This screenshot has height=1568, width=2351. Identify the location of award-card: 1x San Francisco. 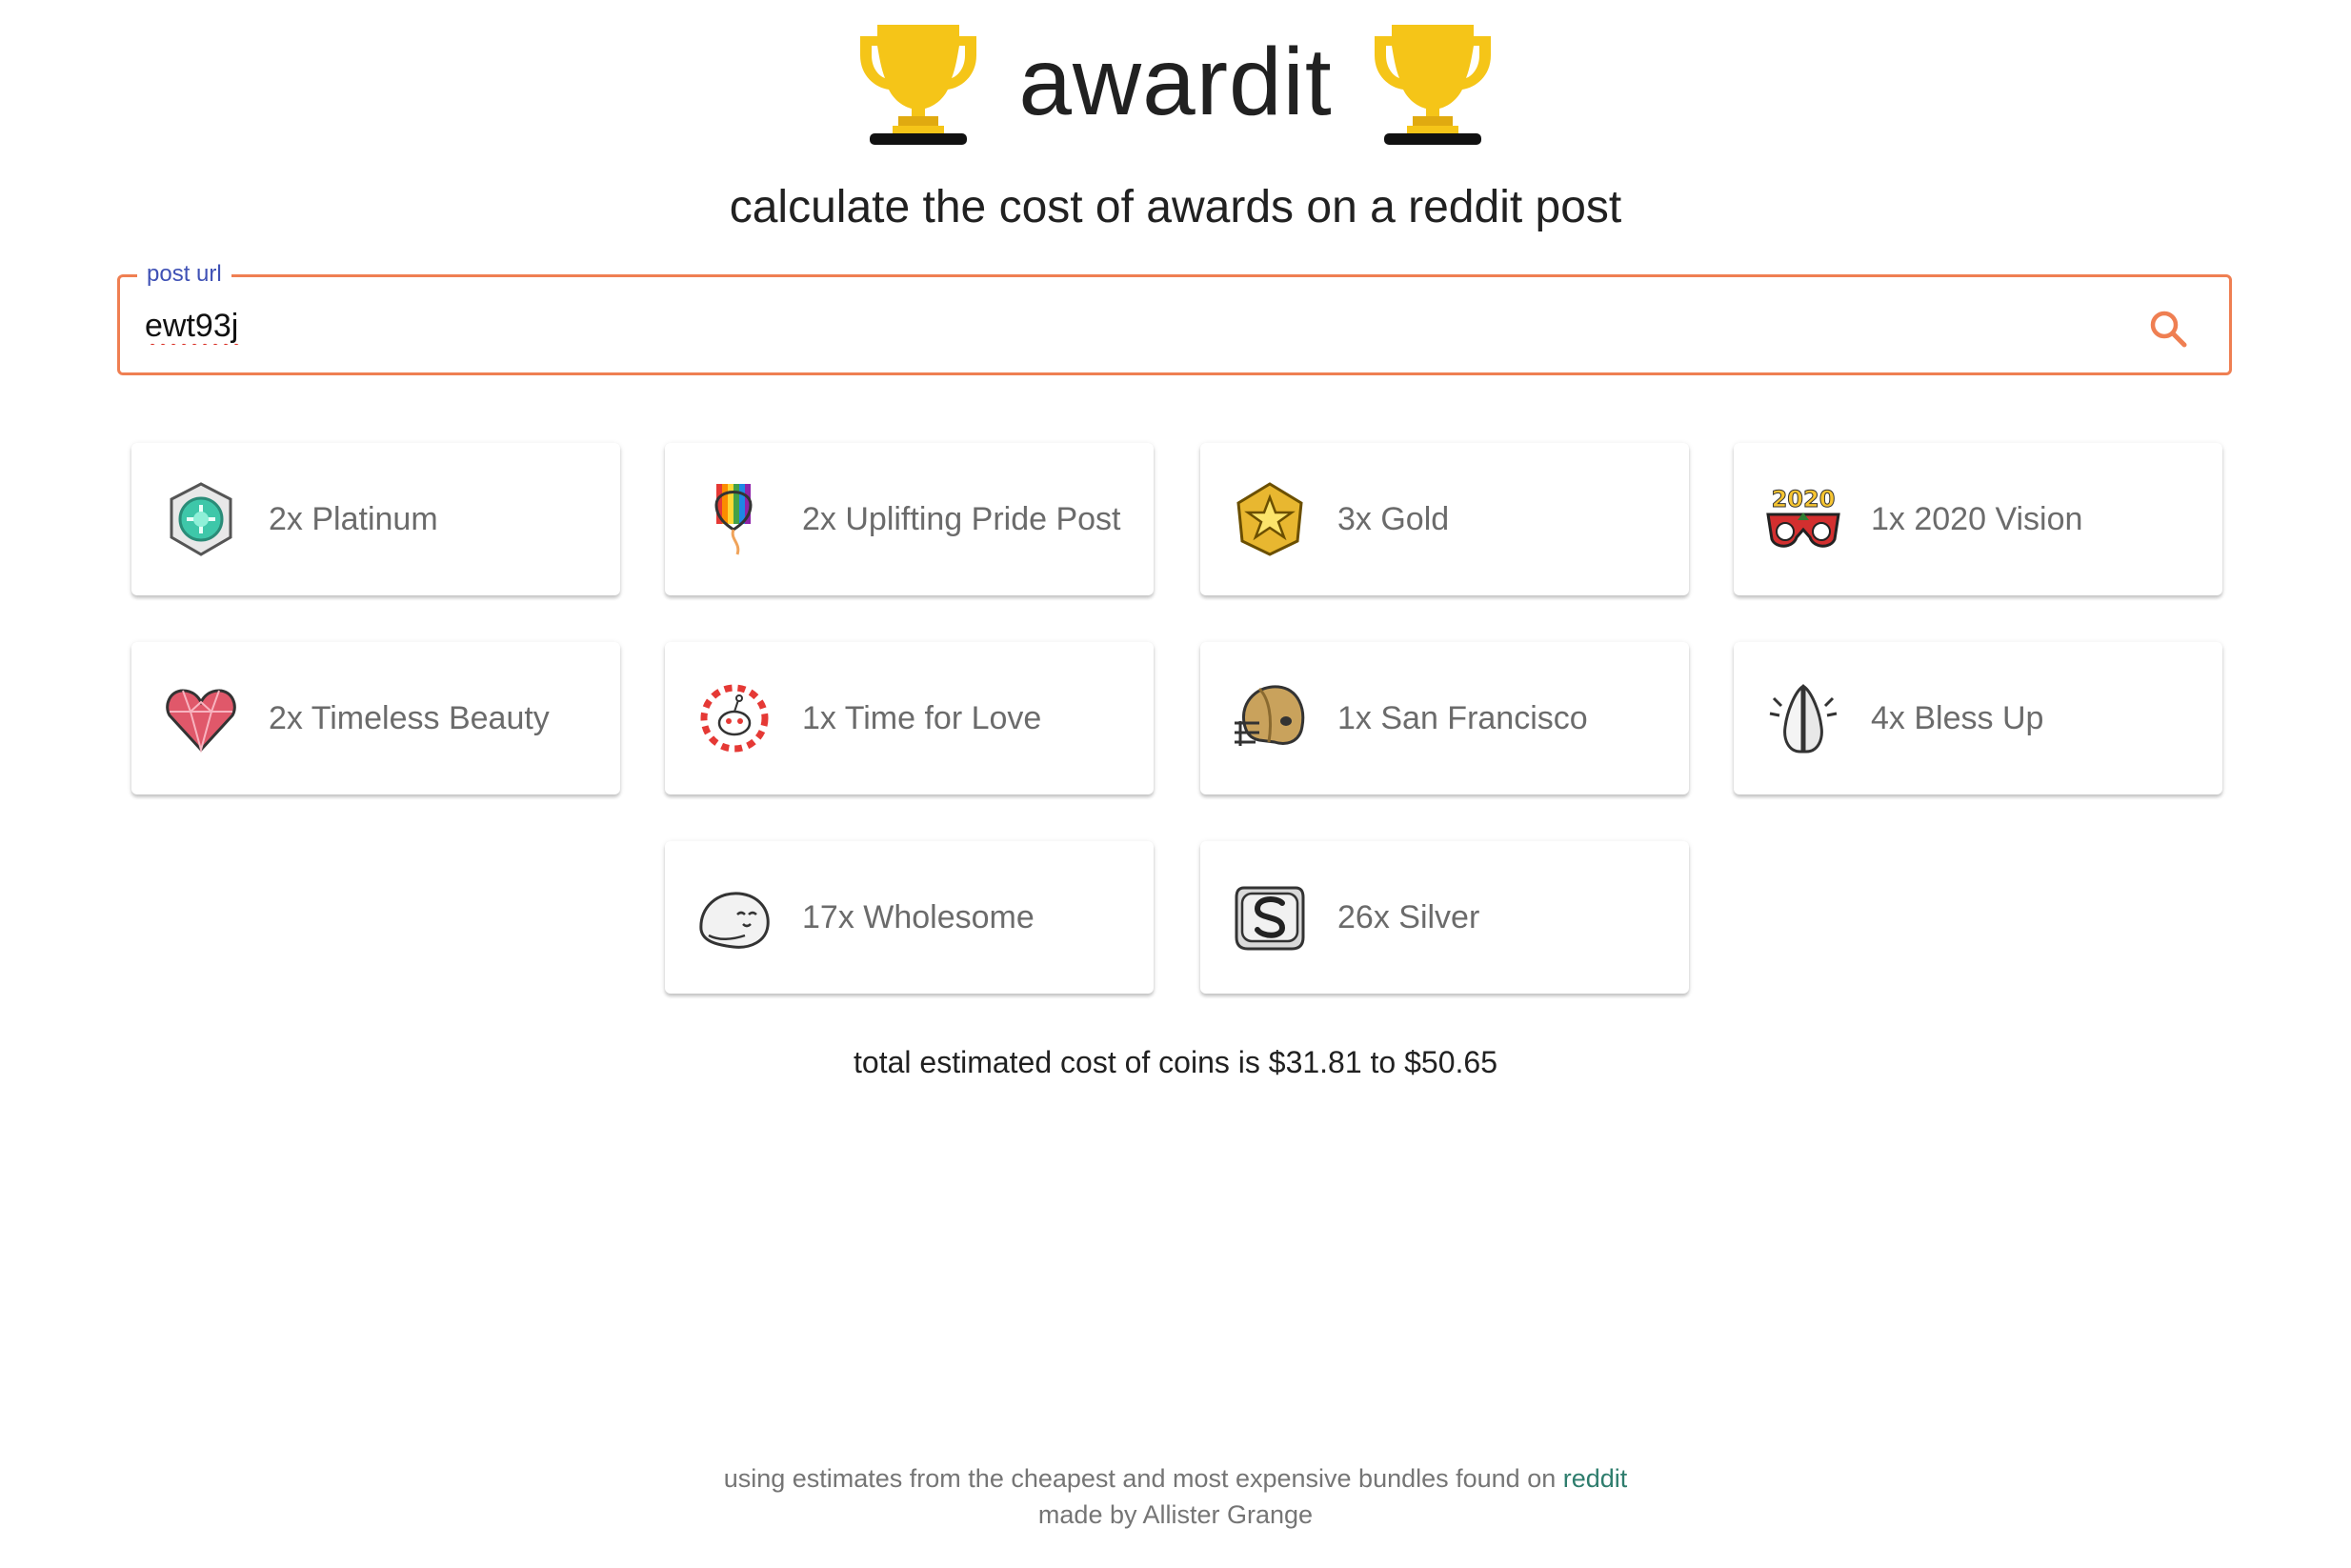
(1444, 718).